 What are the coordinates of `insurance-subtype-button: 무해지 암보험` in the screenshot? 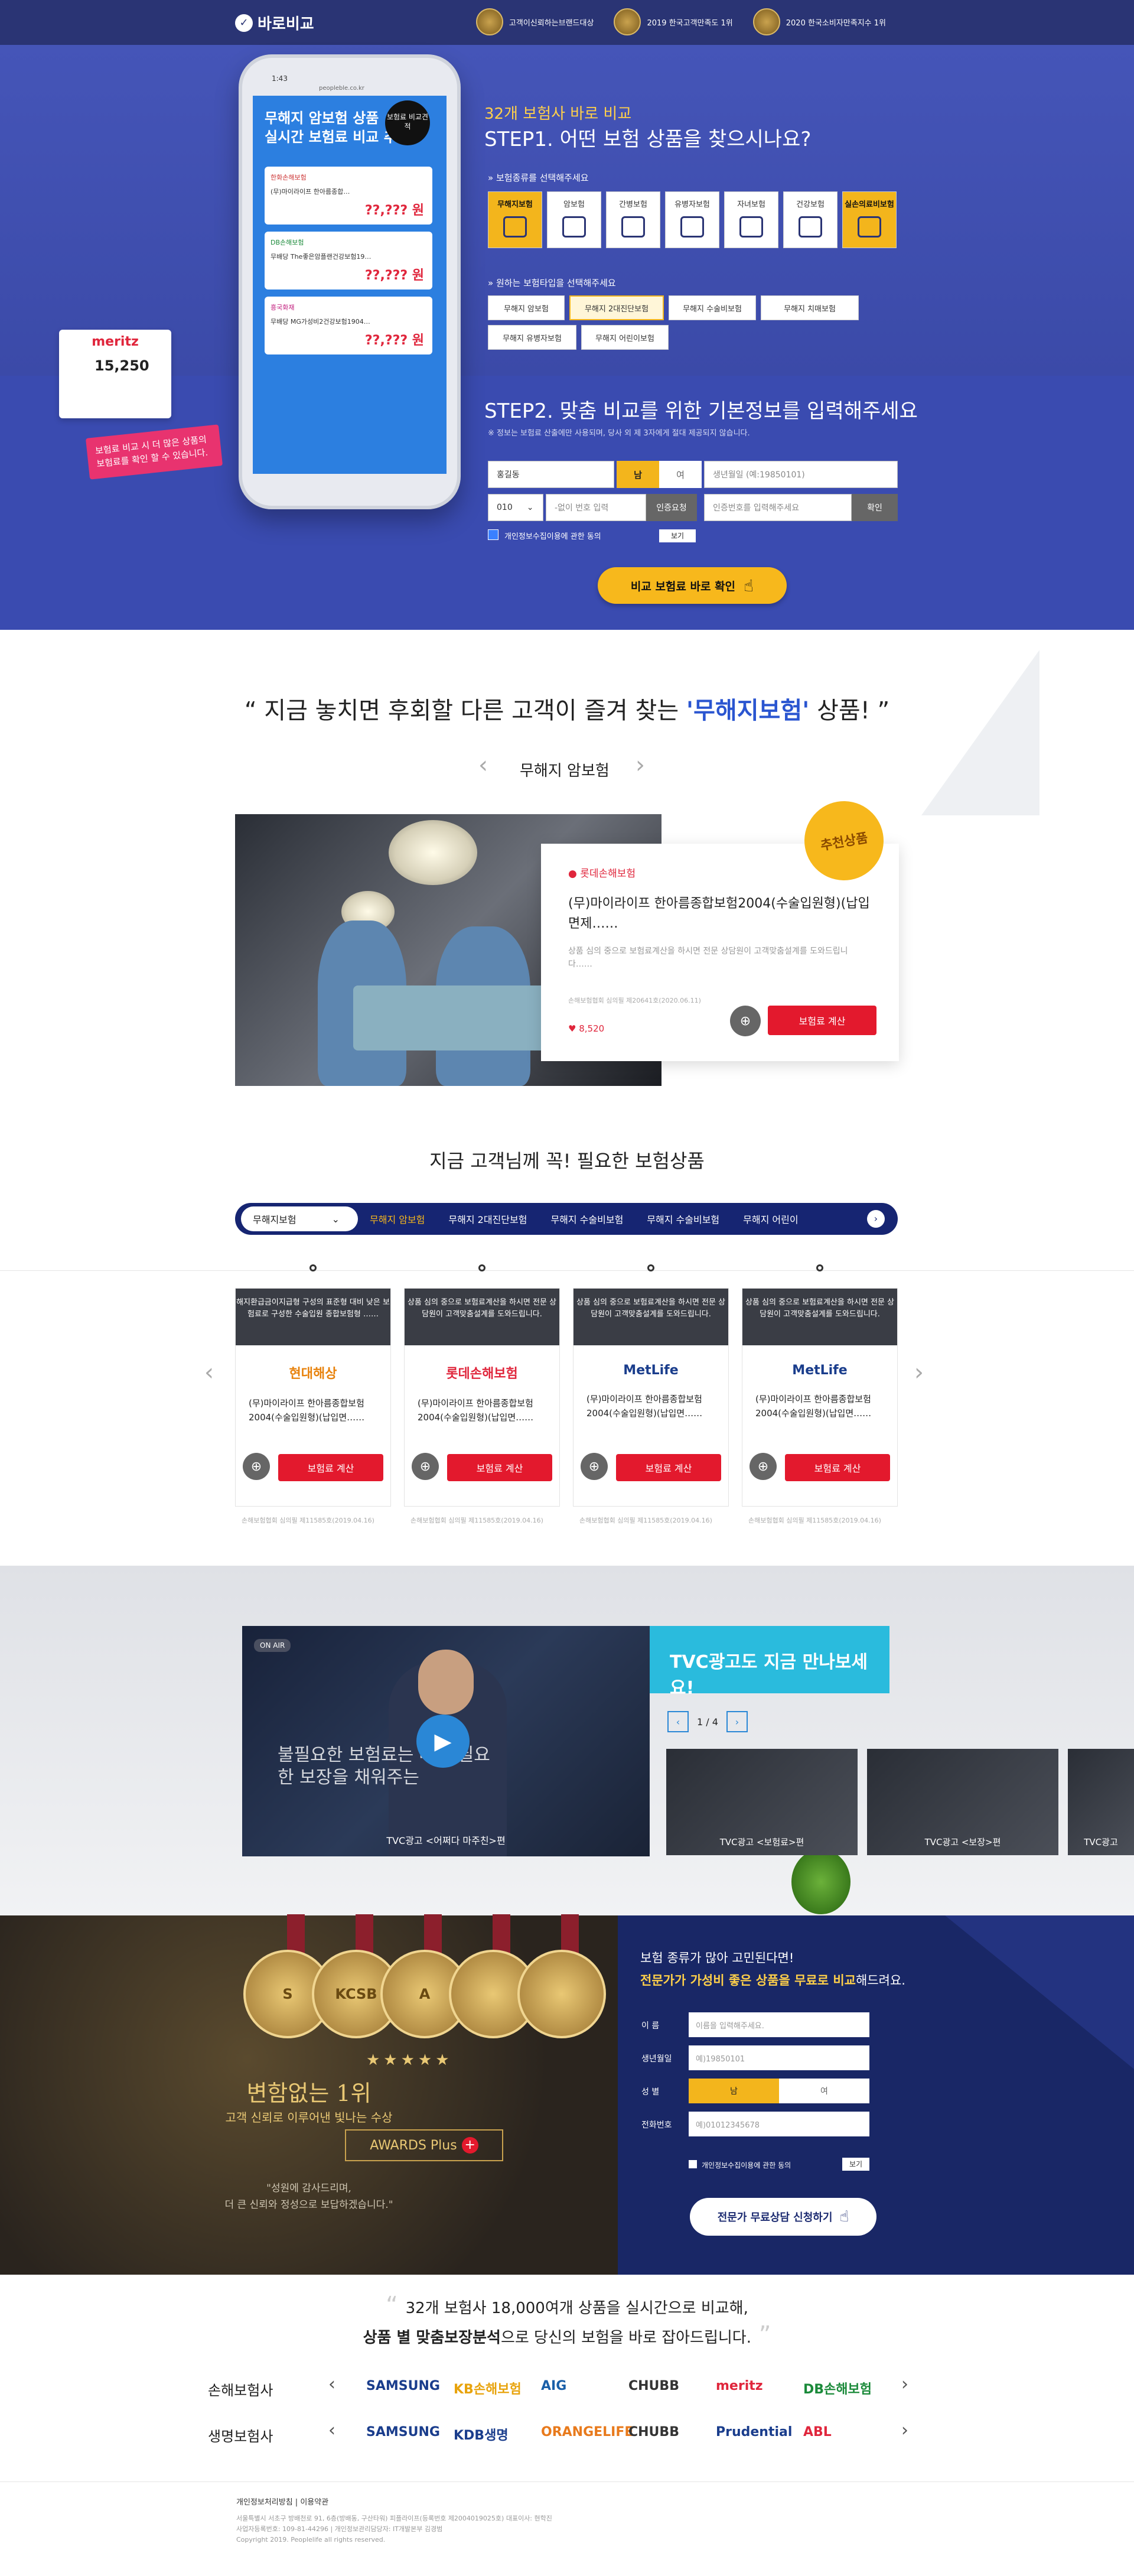 It's located at (526, 307).